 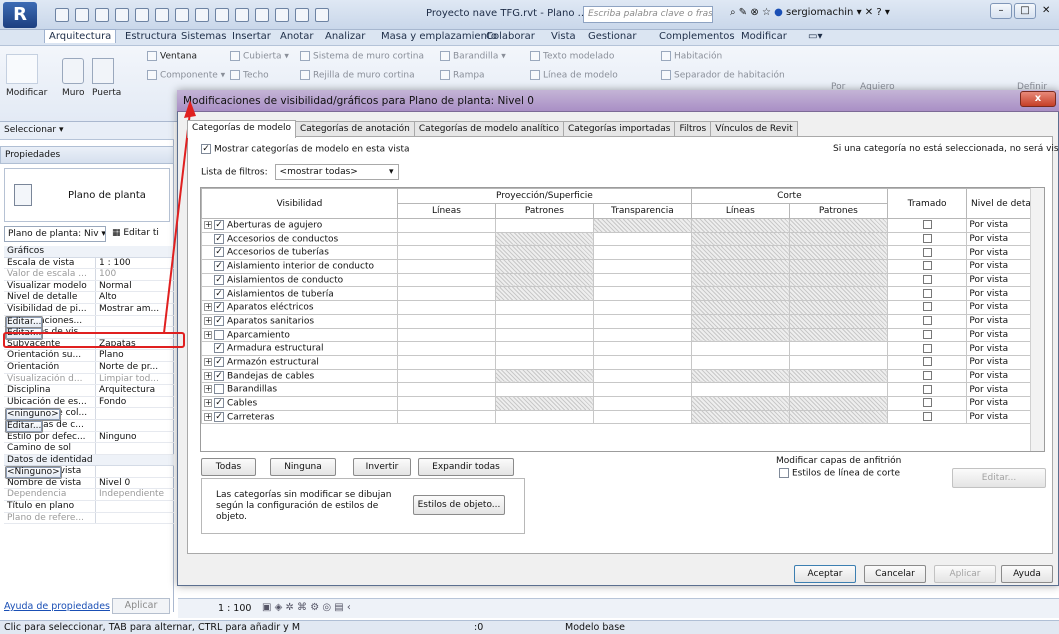 What do you see at coordinates (619, 129) in the screenshot?
I see `tab-imported-categories: Categorías importadas` at bounding box center [619, 129].